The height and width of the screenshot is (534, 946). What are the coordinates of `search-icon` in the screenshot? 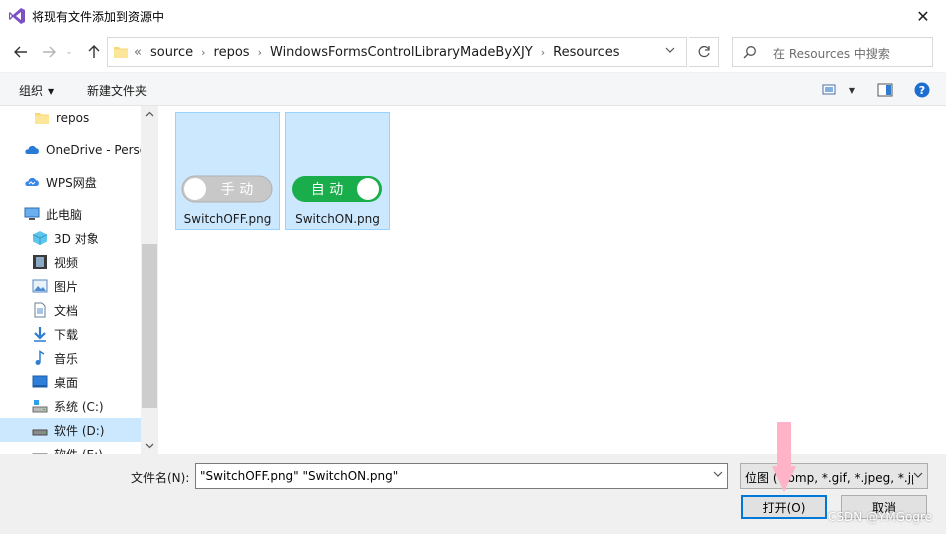 It's located at (749, 52).